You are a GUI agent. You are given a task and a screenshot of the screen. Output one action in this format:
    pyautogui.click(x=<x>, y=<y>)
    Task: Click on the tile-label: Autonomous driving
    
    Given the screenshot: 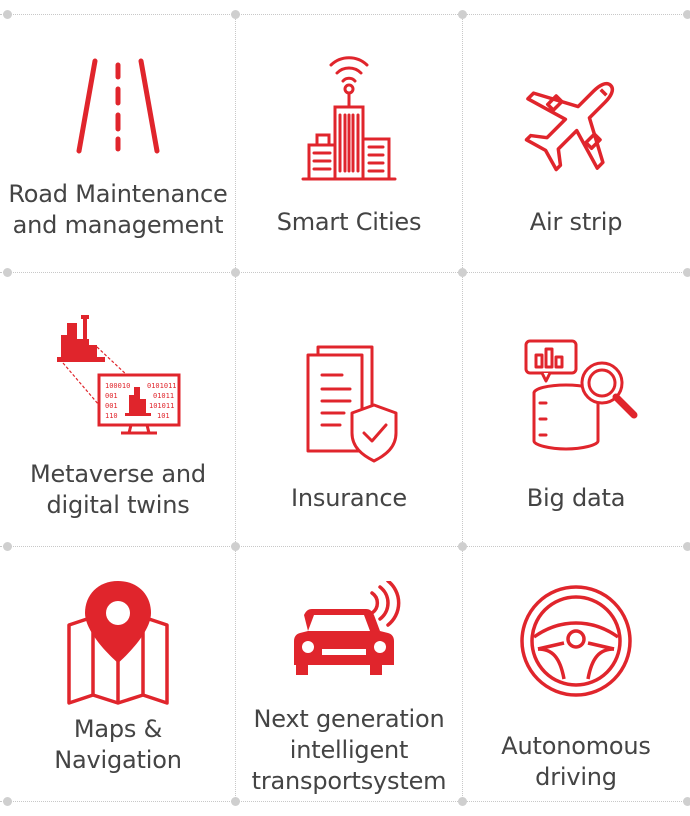 What is the action you would take?
    pyautogui.click(x=576, y=762)
    